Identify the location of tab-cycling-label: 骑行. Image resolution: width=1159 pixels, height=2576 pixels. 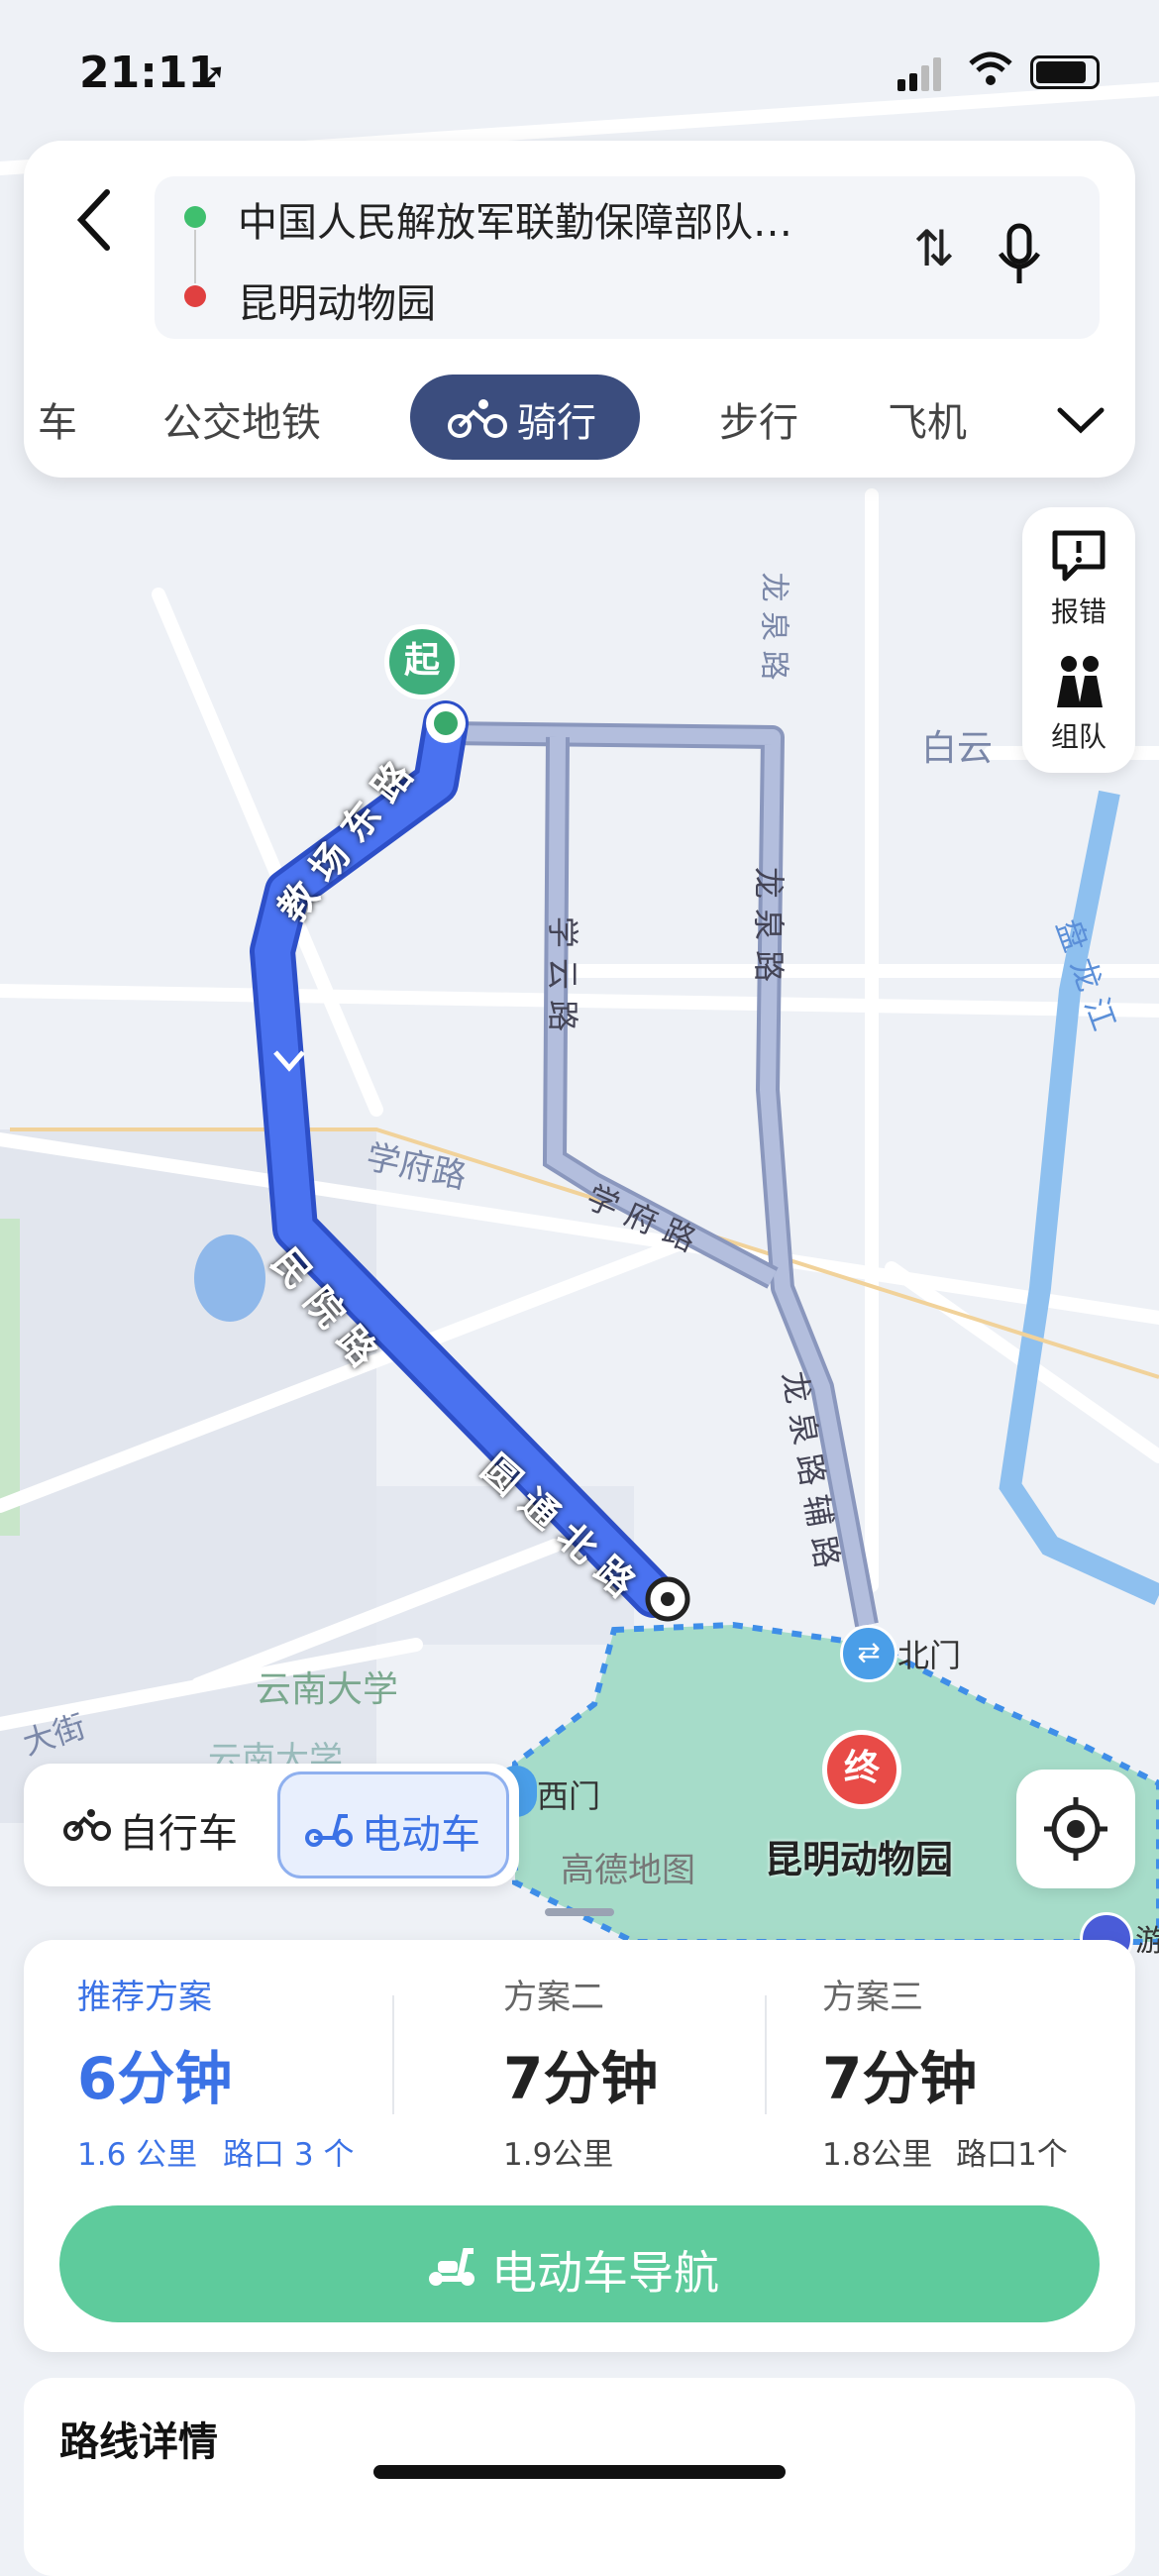
(557, 423).